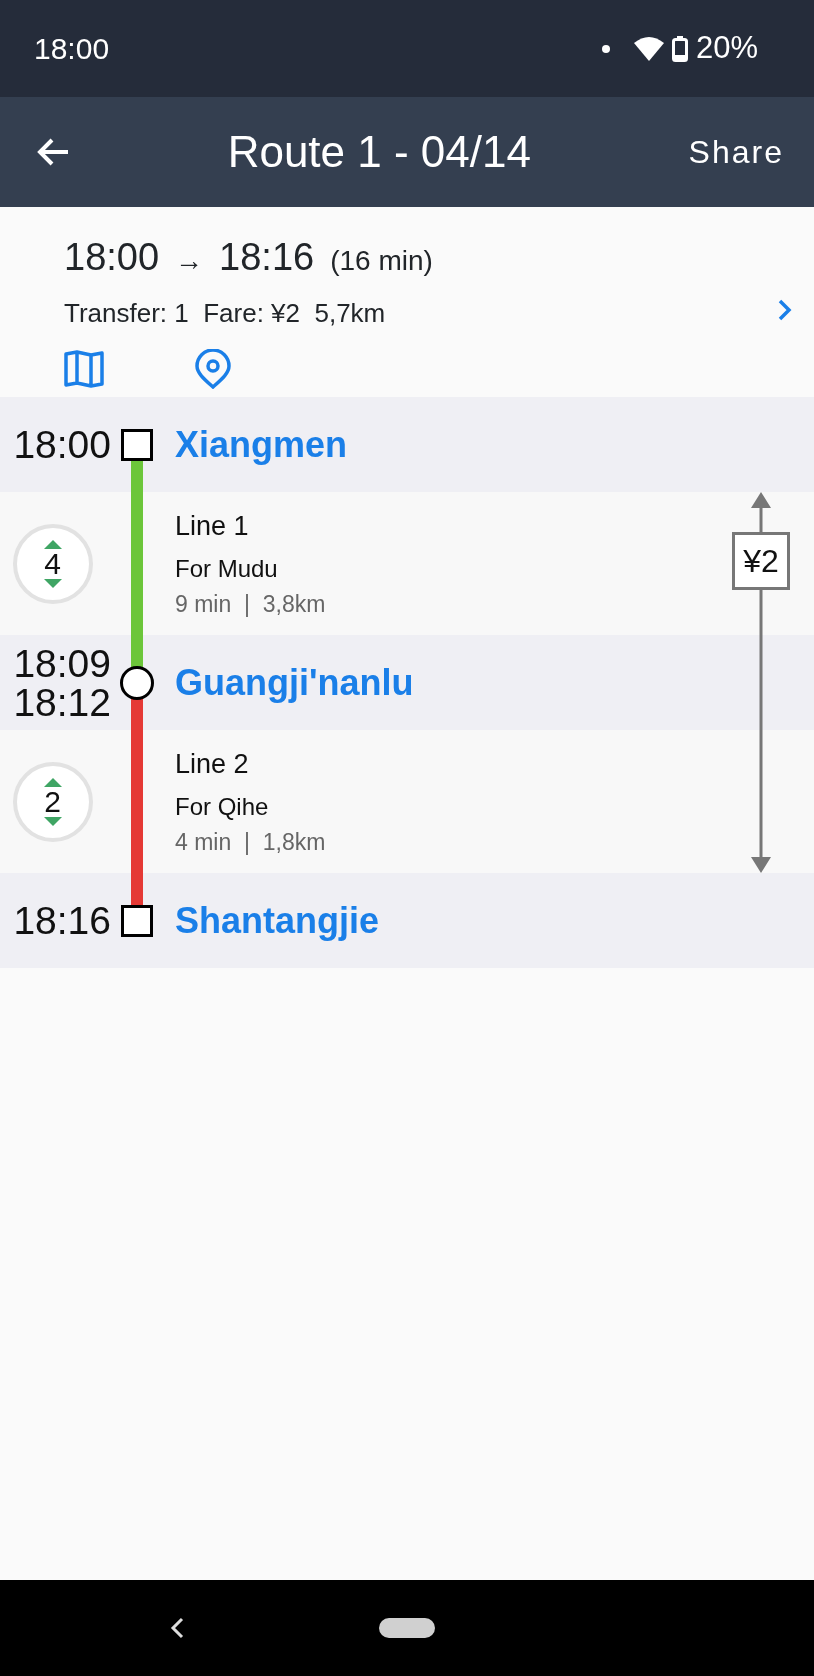 This screenshot has width=814, height=1676. Describe the element at coordinates (736, 152) in the screenshot. I see `share-button: Share` at that location.